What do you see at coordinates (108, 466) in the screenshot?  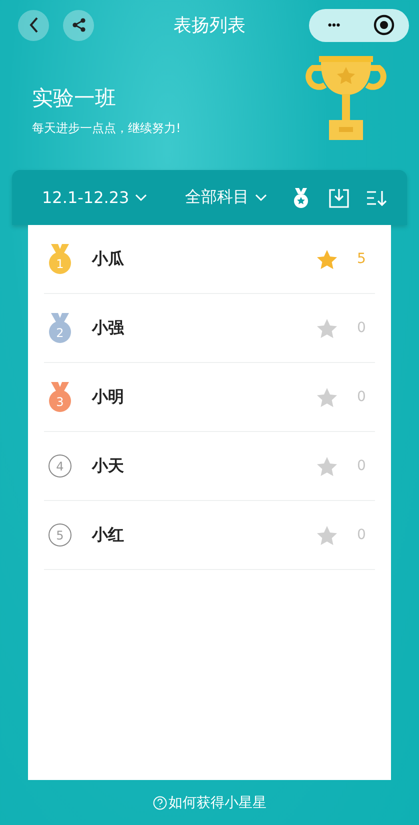 I see `student-name: 小天` at bounding box center [108, 466].